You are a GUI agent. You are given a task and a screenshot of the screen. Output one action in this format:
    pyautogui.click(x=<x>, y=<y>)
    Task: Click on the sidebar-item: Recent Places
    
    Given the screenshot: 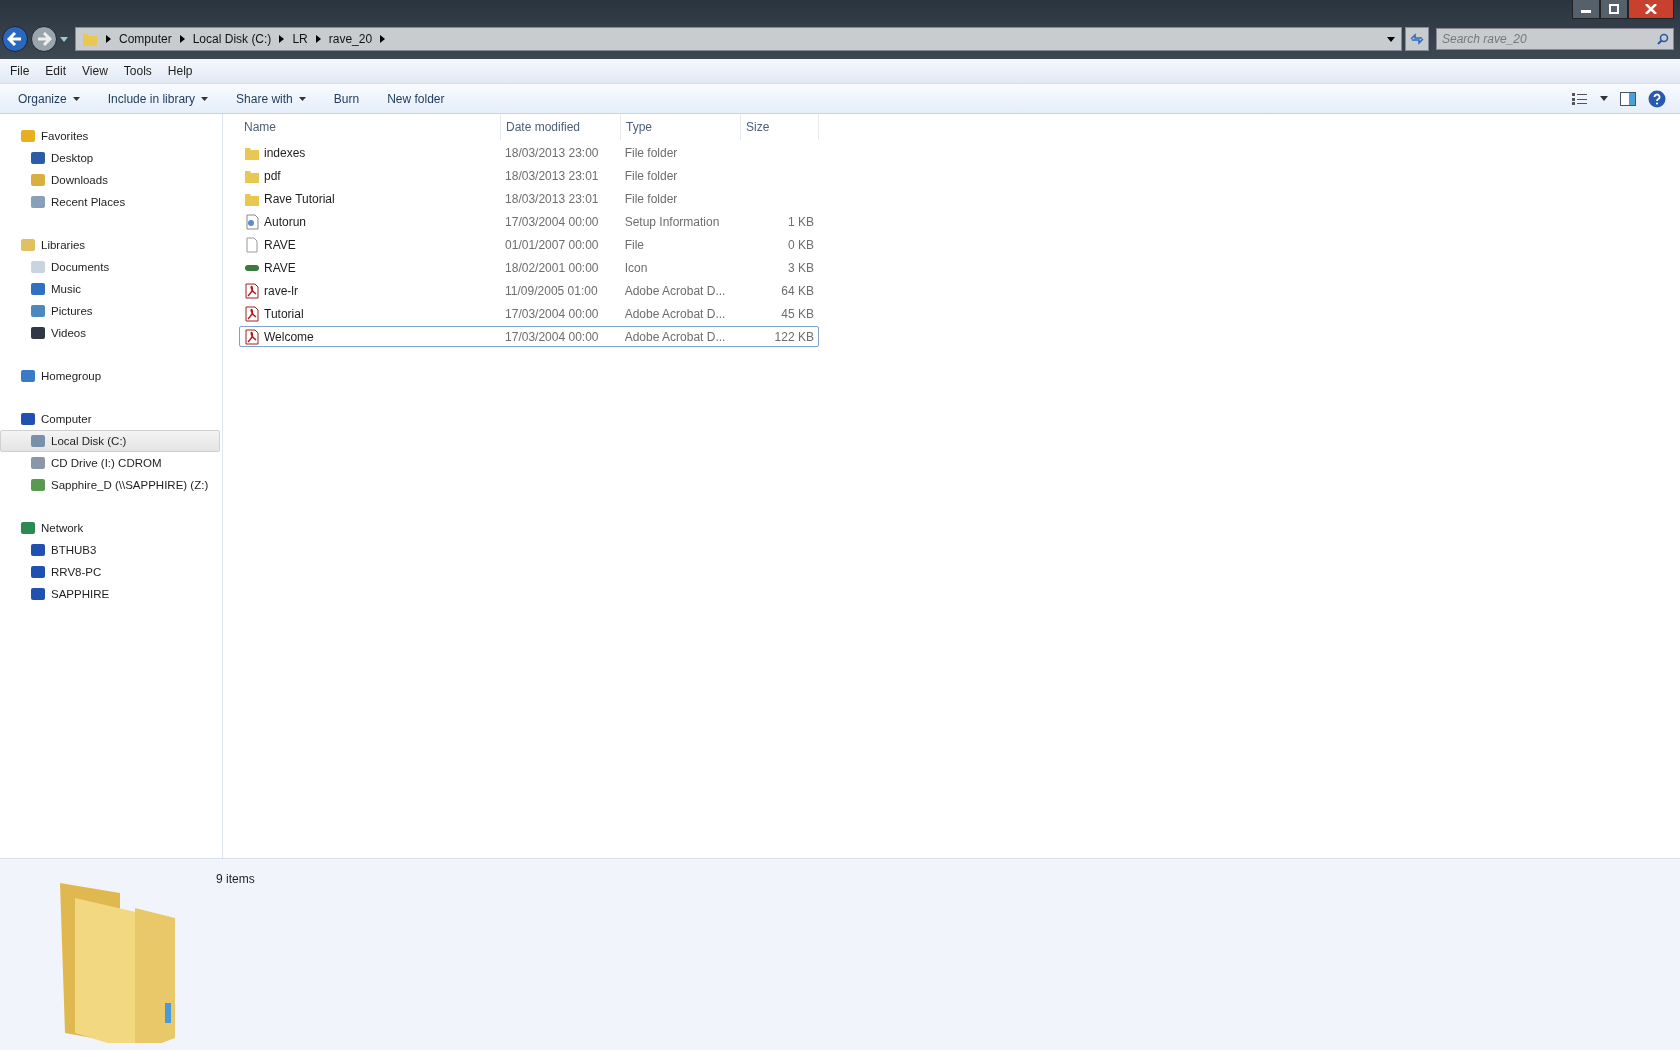 What is the action you would take?
    pyautogui.click(x=110, y=202)
    